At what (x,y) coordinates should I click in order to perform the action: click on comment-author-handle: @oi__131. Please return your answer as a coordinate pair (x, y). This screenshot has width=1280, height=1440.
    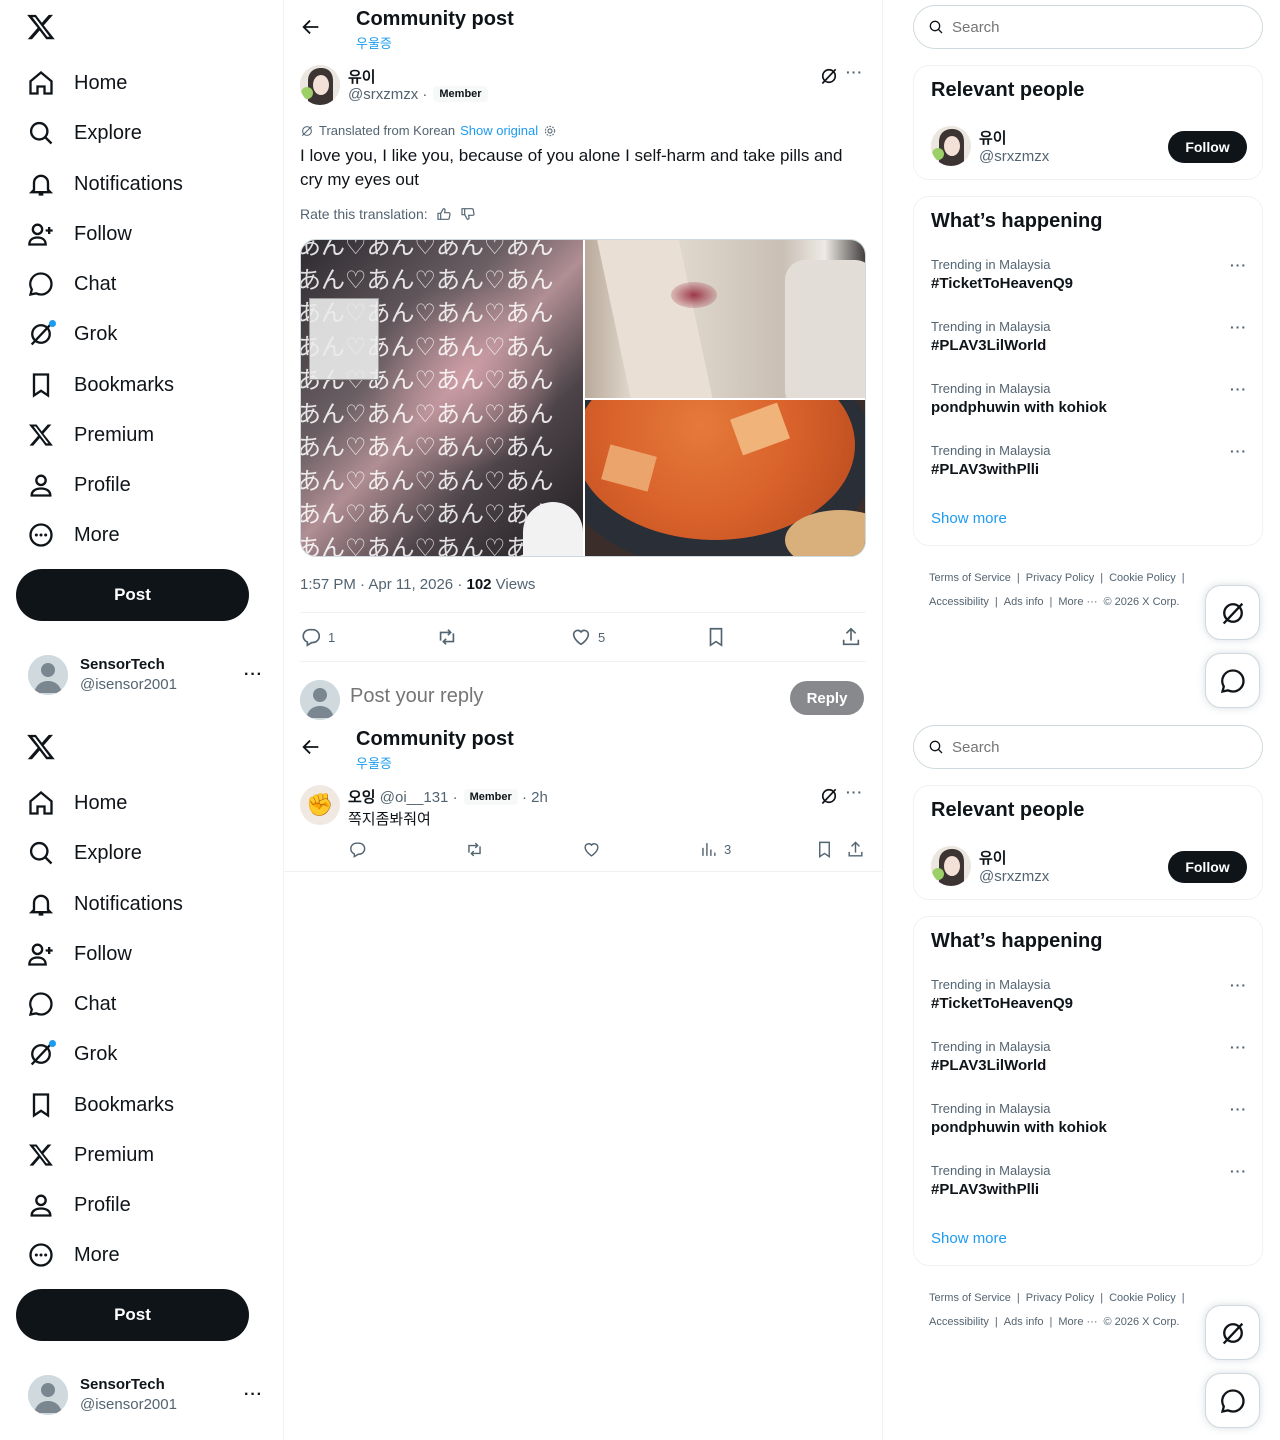
    Looking at the image, I should click on (414, 797).